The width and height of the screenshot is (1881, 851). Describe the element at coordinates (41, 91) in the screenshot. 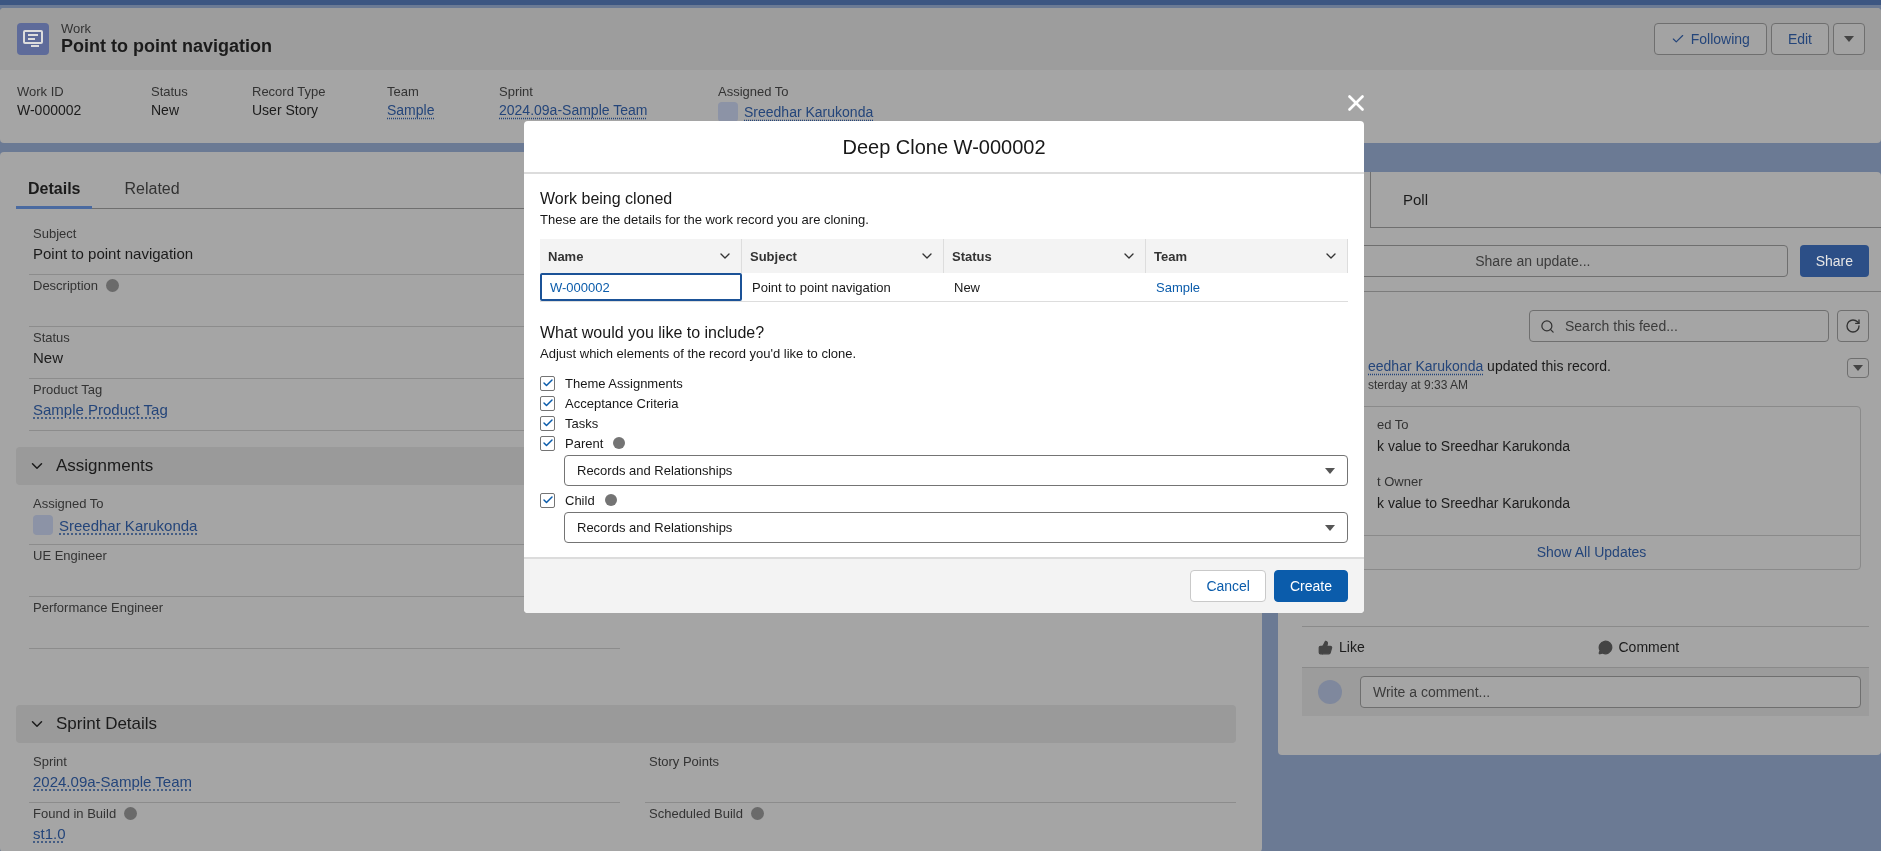

I see `highlight-label: Work ID` at that location.